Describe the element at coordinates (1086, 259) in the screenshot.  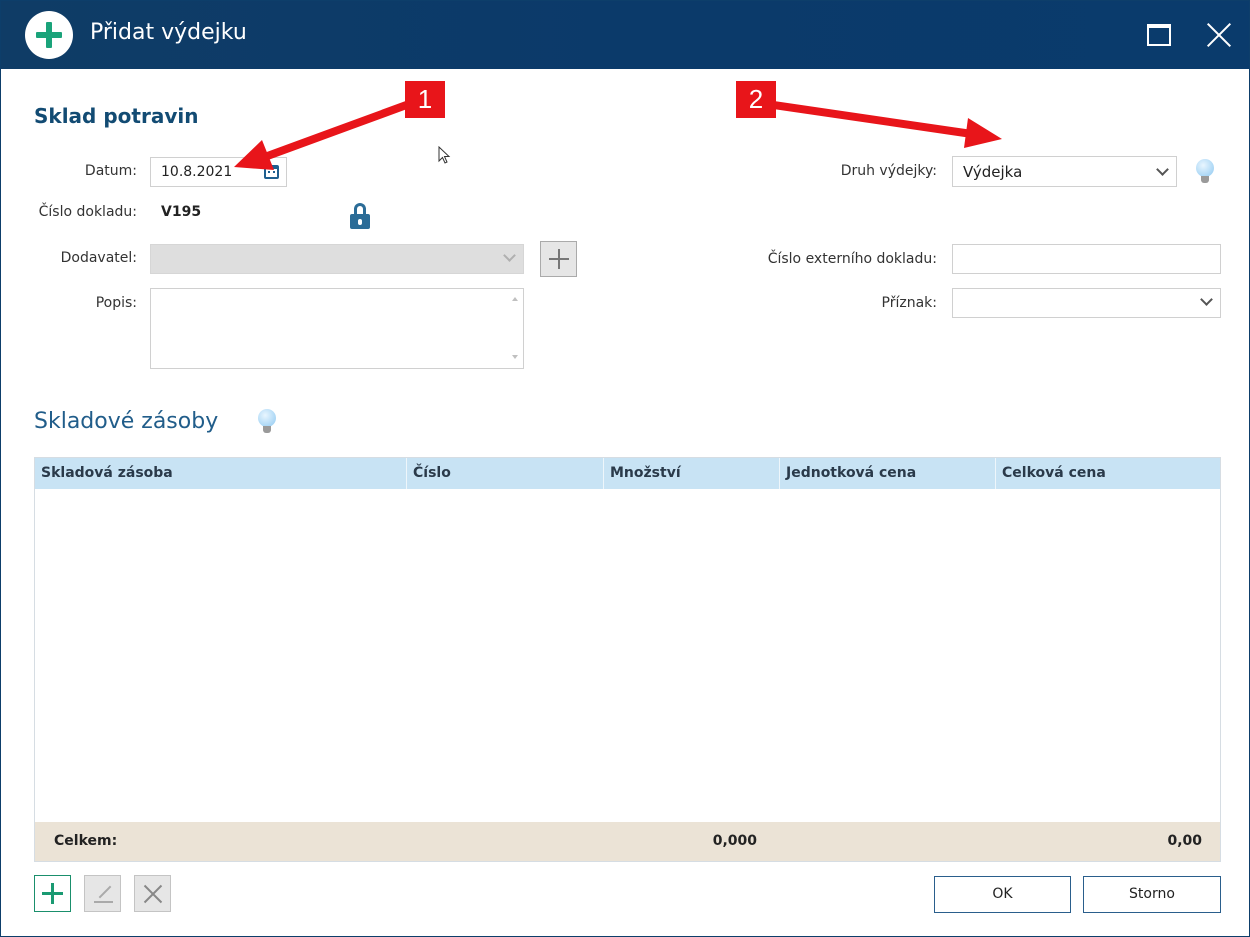
I see `external-doc-input` at that location.